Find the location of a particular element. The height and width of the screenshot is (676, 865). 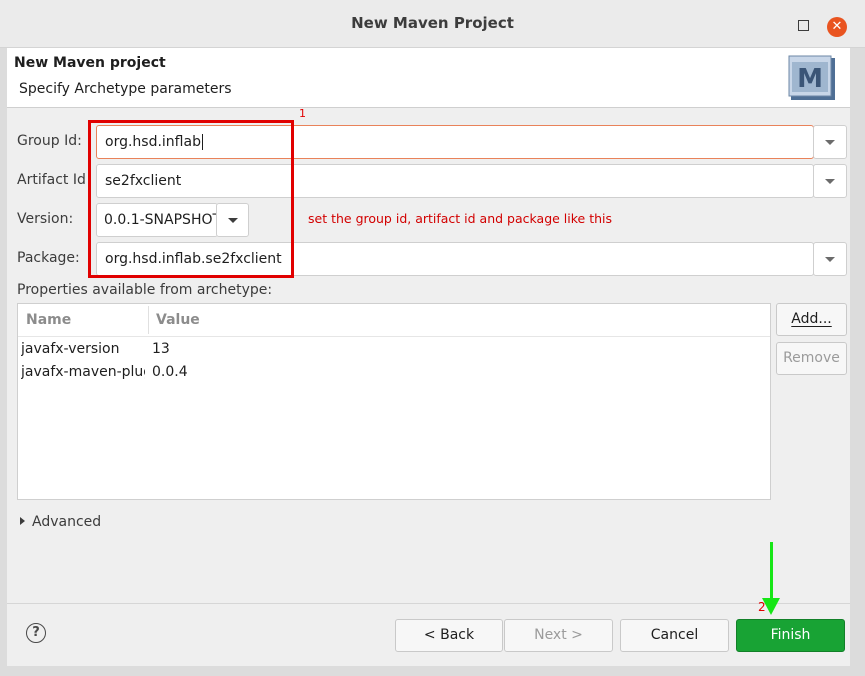

remove-button-label: Remove is located at coordinates (811, 358).